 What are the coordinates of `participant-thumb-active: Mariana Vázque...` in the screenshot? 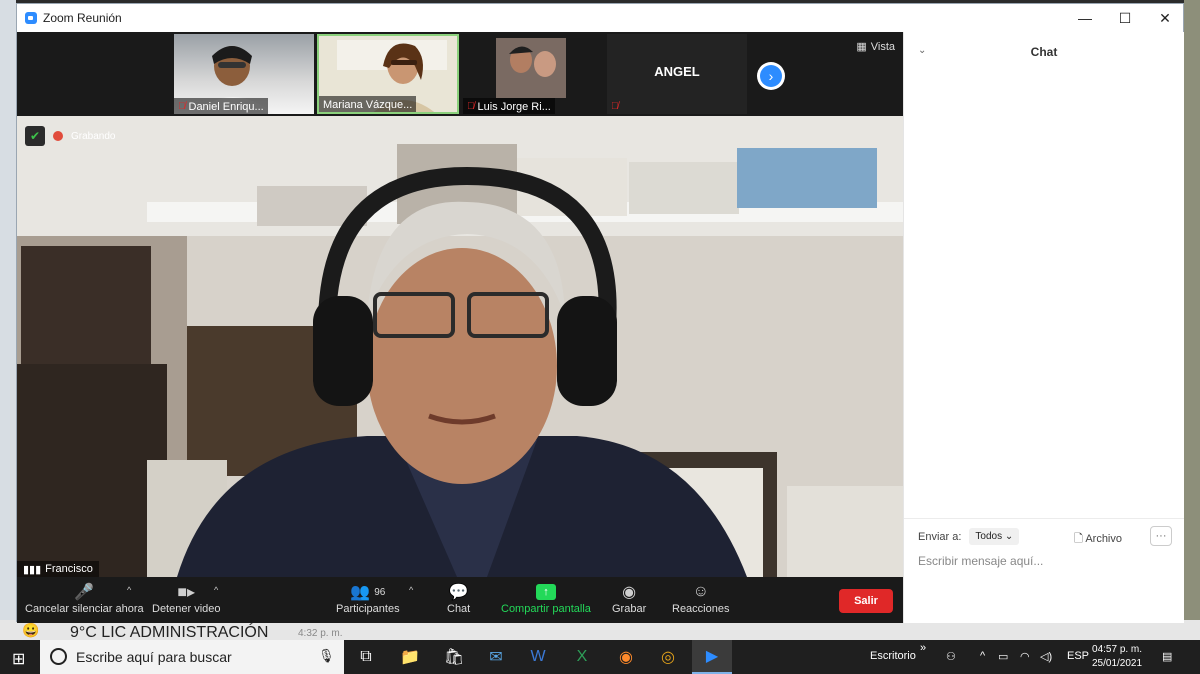 It's located at (388, 74).